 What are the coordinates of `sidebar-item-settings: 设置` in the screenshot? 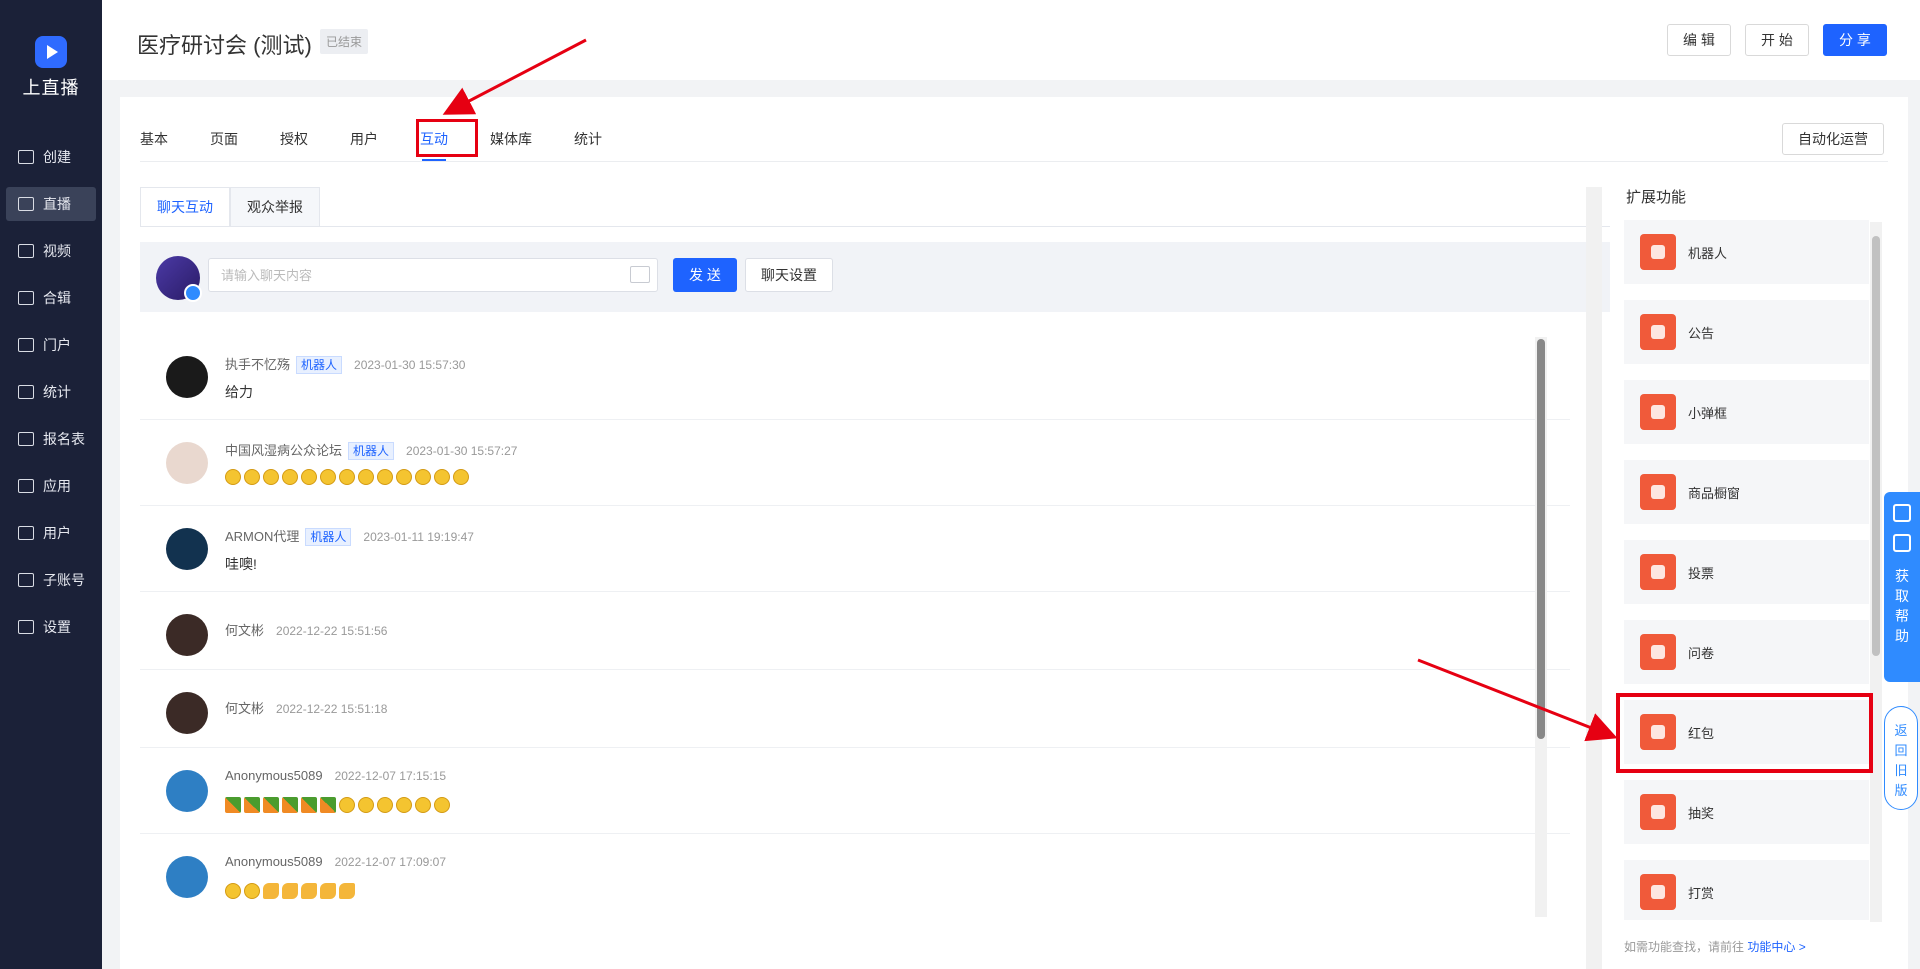 It's located at (51, 627).